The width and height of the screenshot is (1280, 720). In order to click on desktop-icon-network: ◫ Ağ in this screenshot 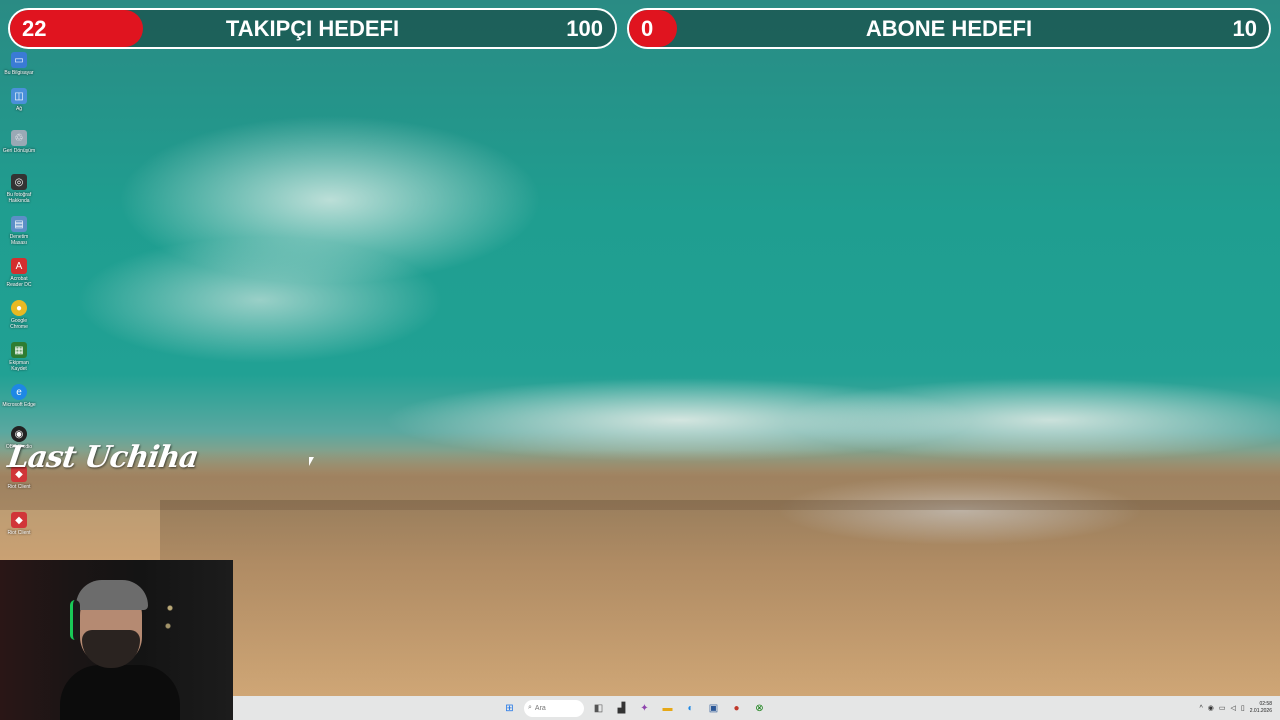, I will do `click(19, 108)`.